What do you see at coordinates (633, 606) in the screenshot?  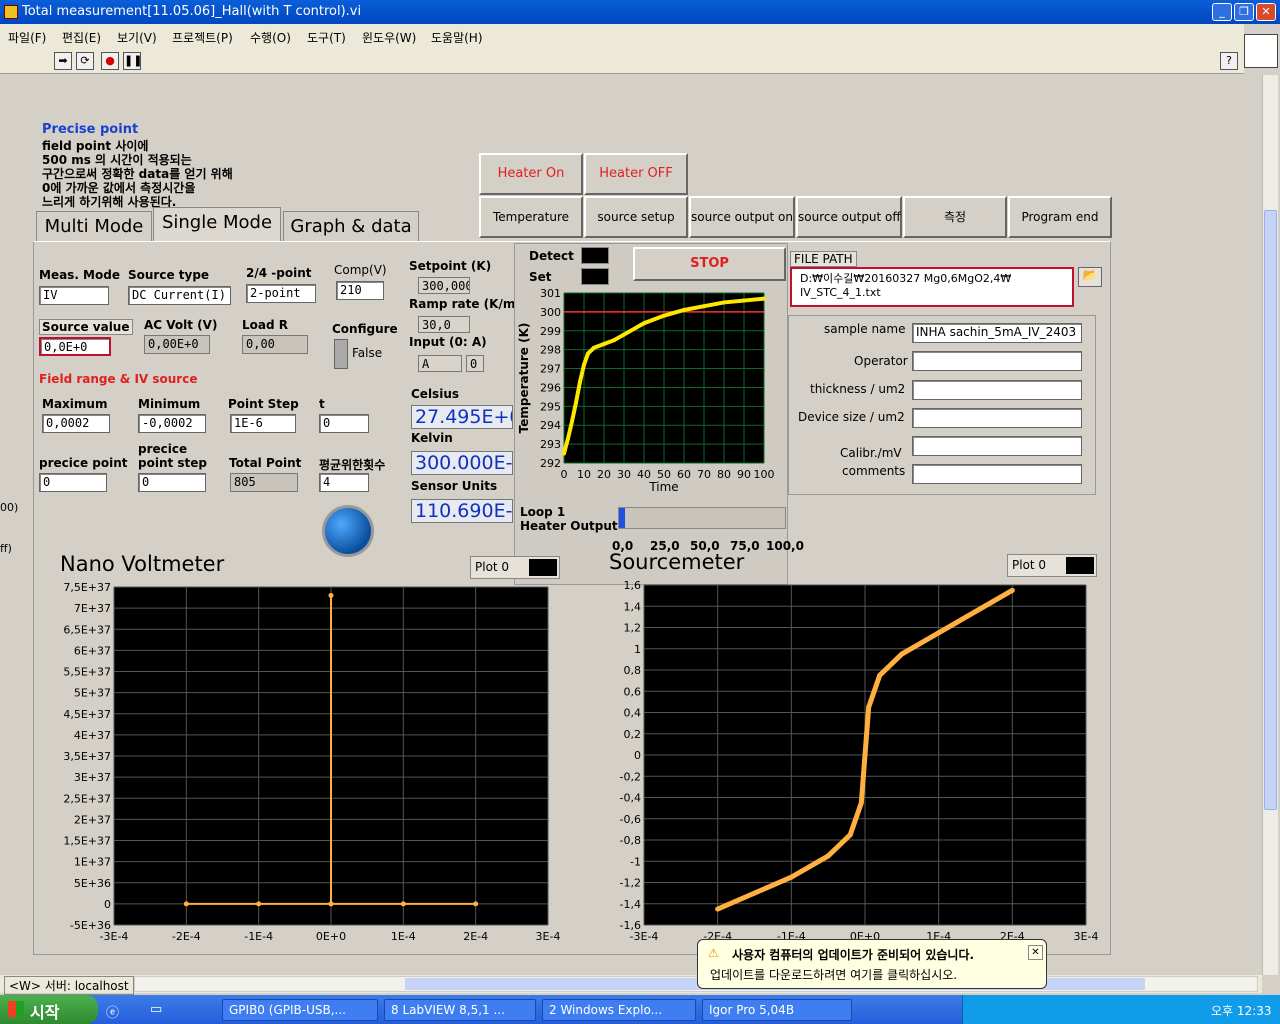 I see `y-tick-label: 1,4` at bounding box center [633, 606].